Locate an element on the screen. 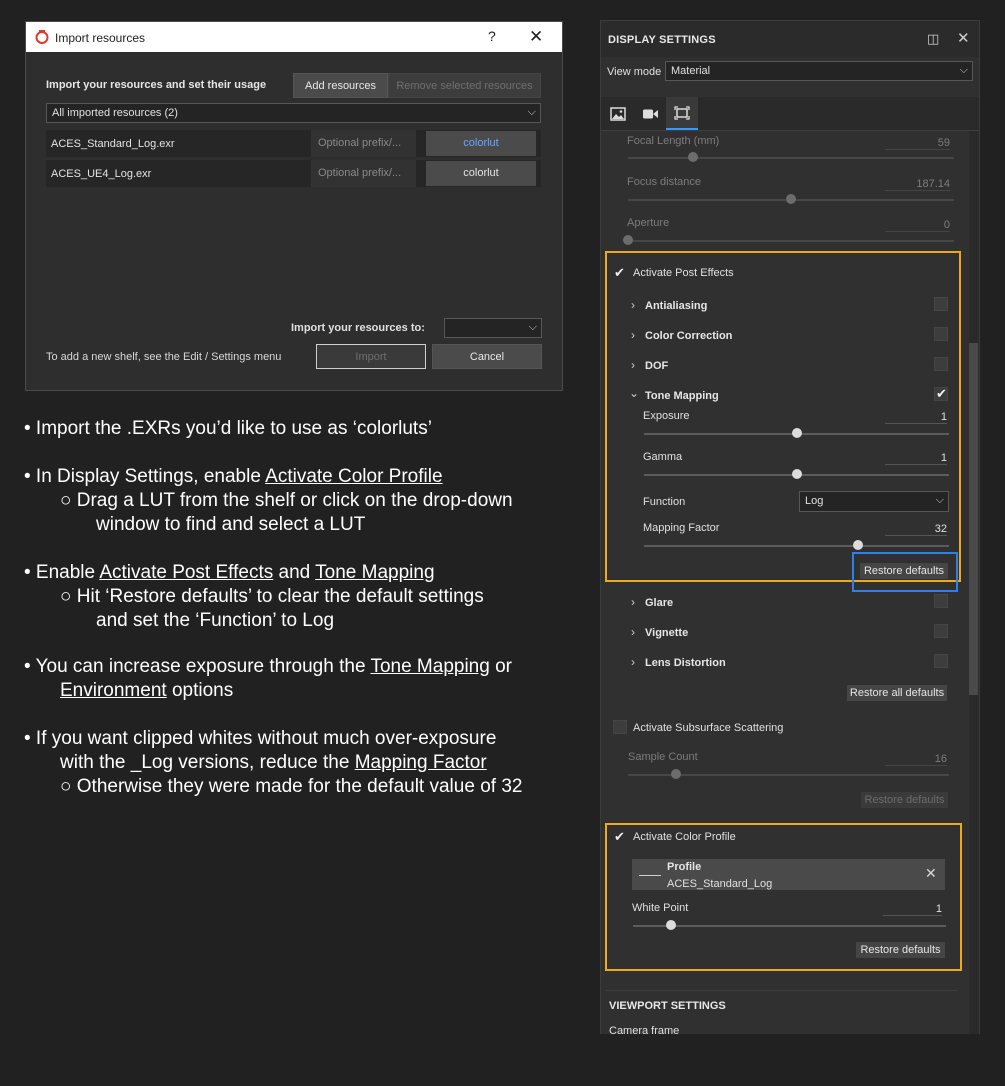  layout-icon: ◫ is located at coordinates (933, 39).